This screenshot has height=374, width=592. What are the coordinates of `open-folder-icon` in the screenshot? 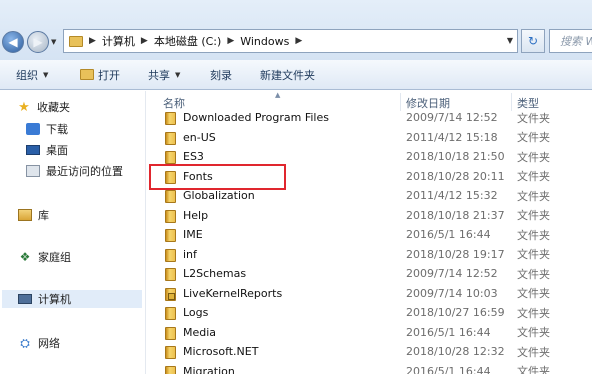 It's located at (87, 74).